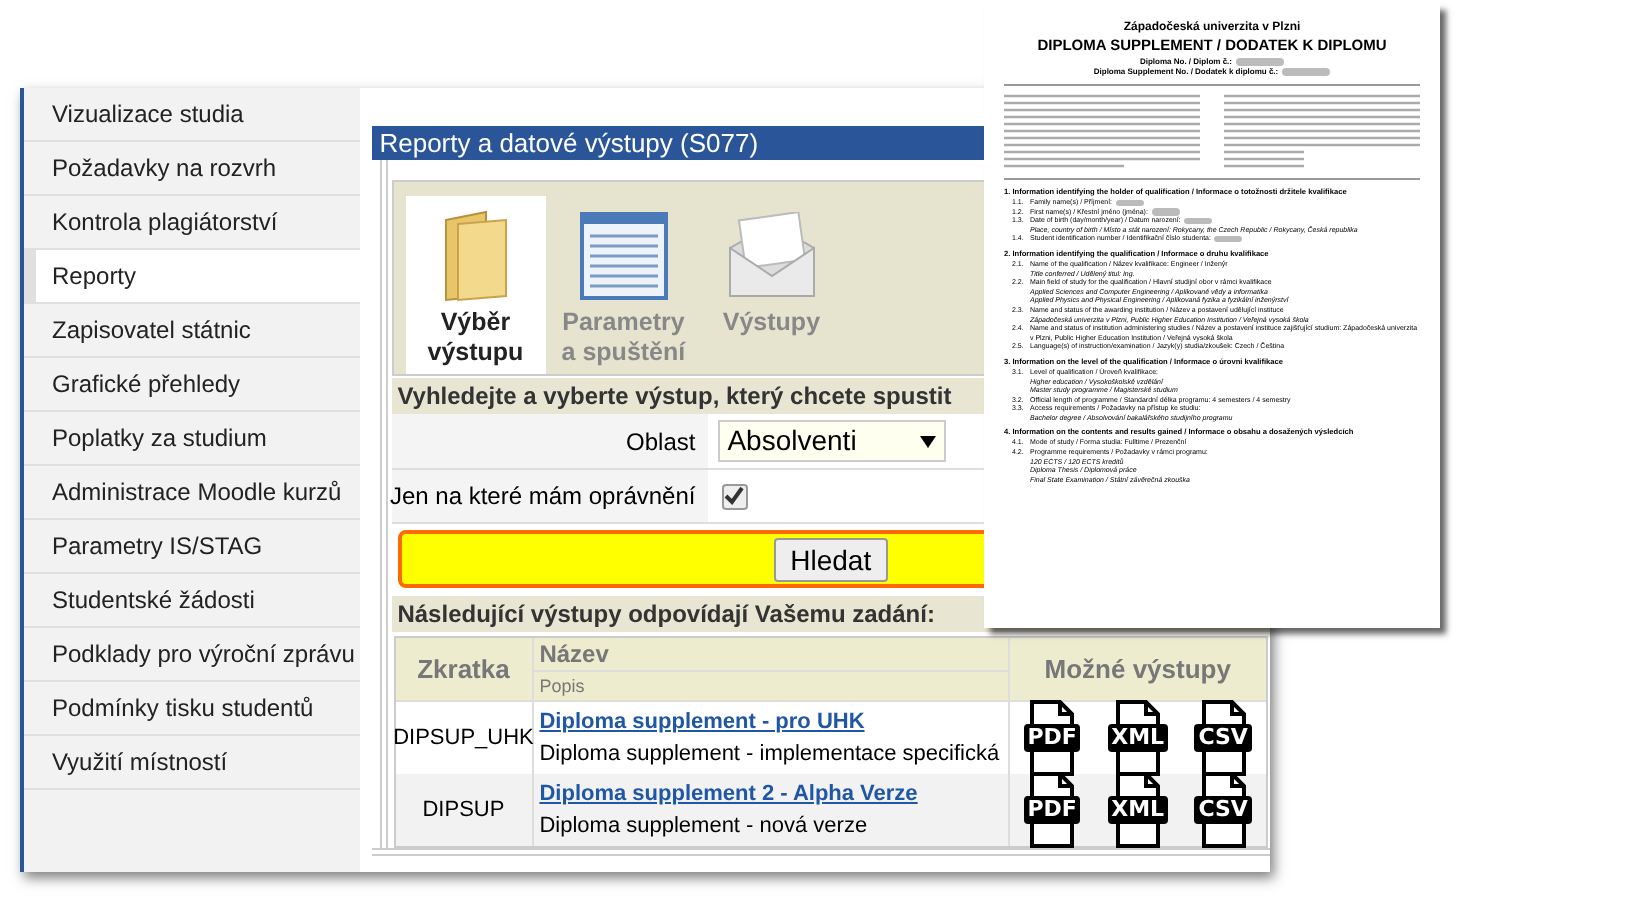 The image size is (1648, 900). Describe the element at coordinates (770, 655) in the screenshot. I see `column-header: Název` at that location.